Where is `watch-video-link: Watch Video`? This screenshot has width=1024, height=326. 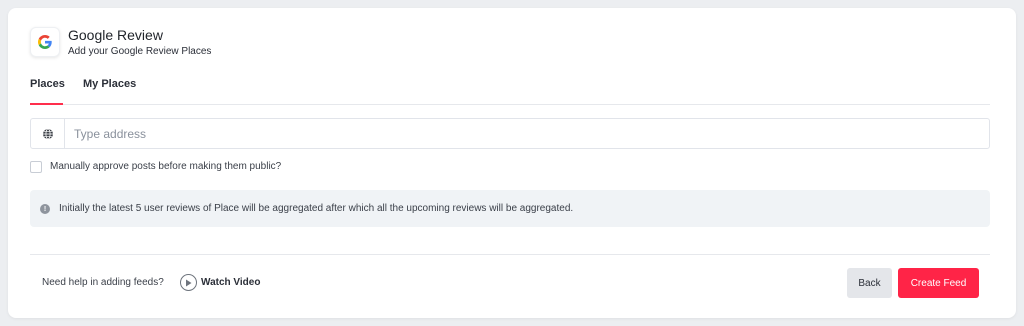
watch-video-link: Watch Video is located at coordinates (220, 282).